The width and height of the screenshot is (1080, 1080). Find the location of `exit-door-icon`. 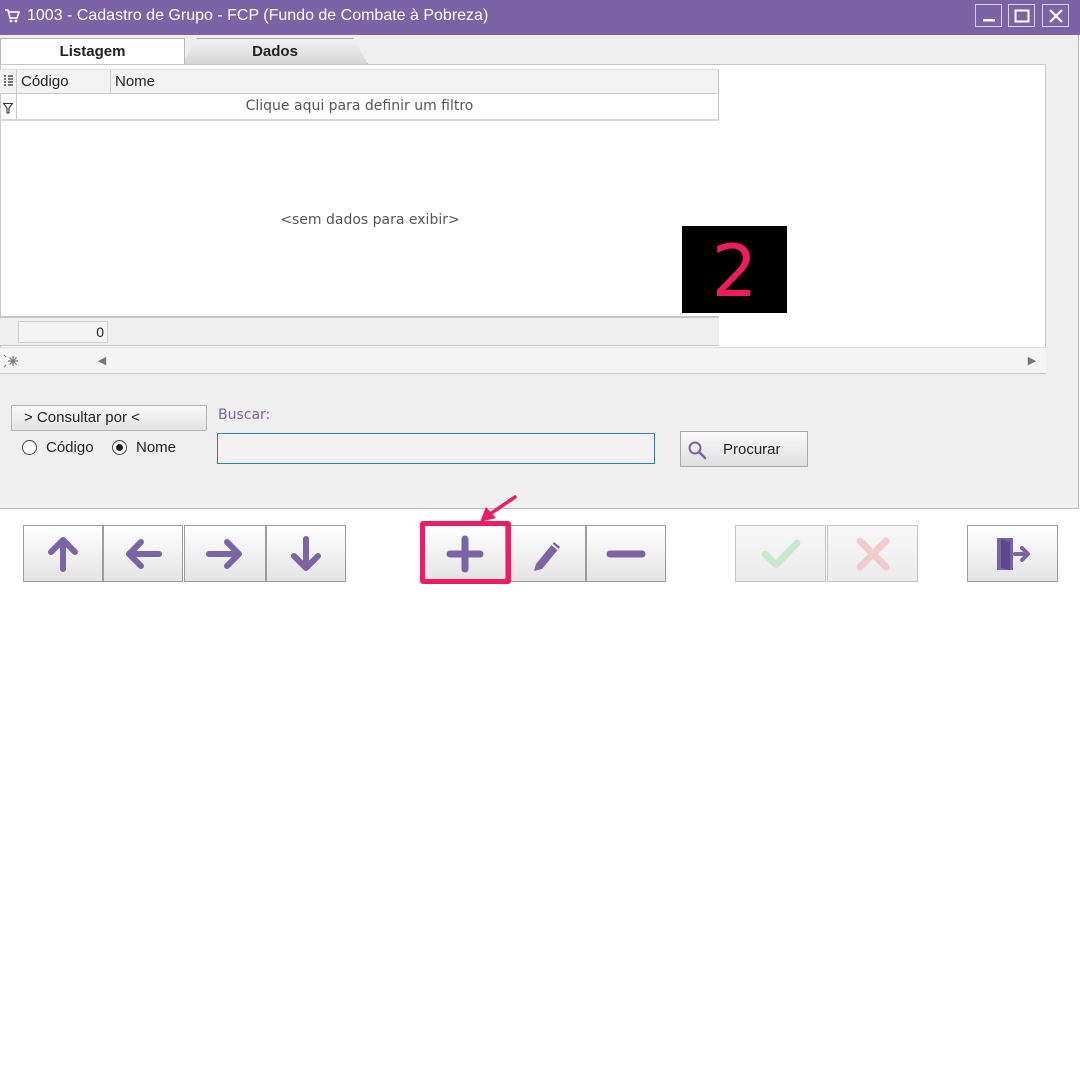

exit-door-icon is located at coordinates (1013, 553).